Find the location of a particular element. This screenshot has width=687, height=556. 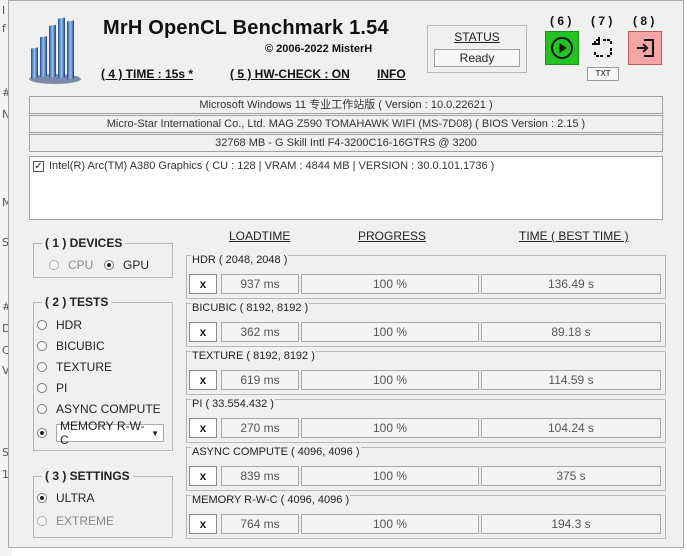

exit-icon is located at coordinates (645, 48).